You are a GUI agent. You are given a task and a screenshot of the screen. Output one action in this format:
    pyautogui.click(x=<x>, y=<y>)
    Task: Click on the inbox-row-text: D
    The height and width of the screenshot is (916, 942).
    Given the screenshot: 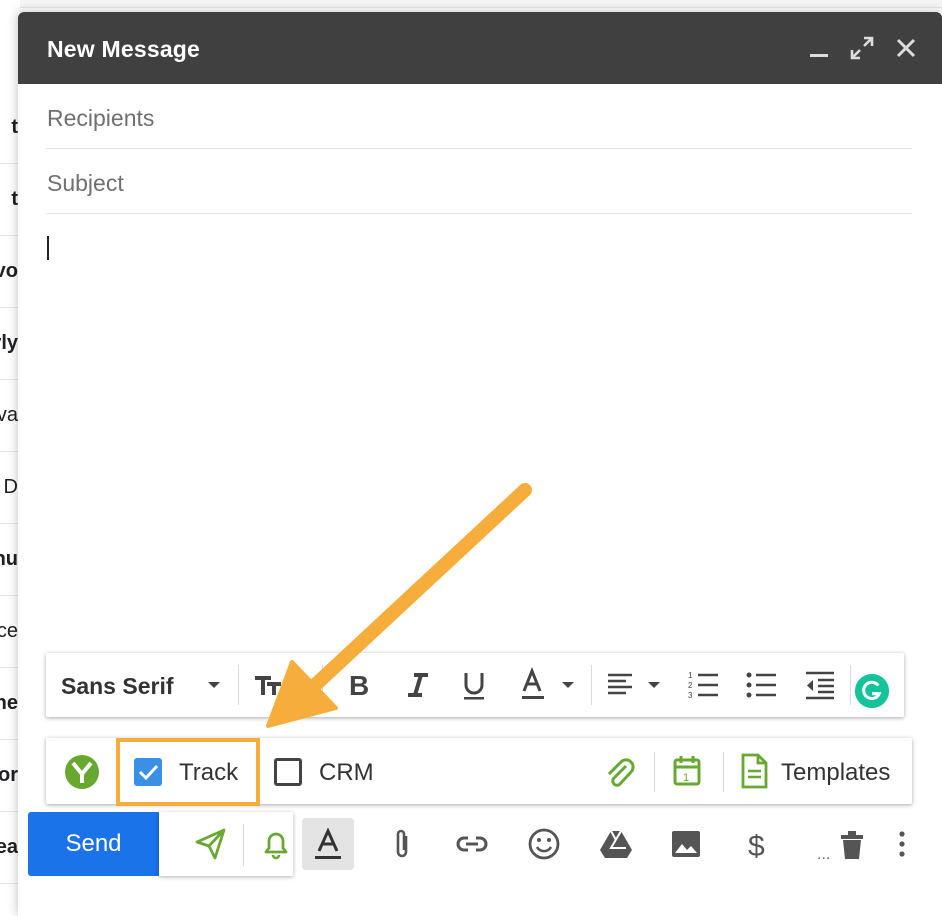 What is the action you would take?
    pyautogui.click(x=10, y=487)
    